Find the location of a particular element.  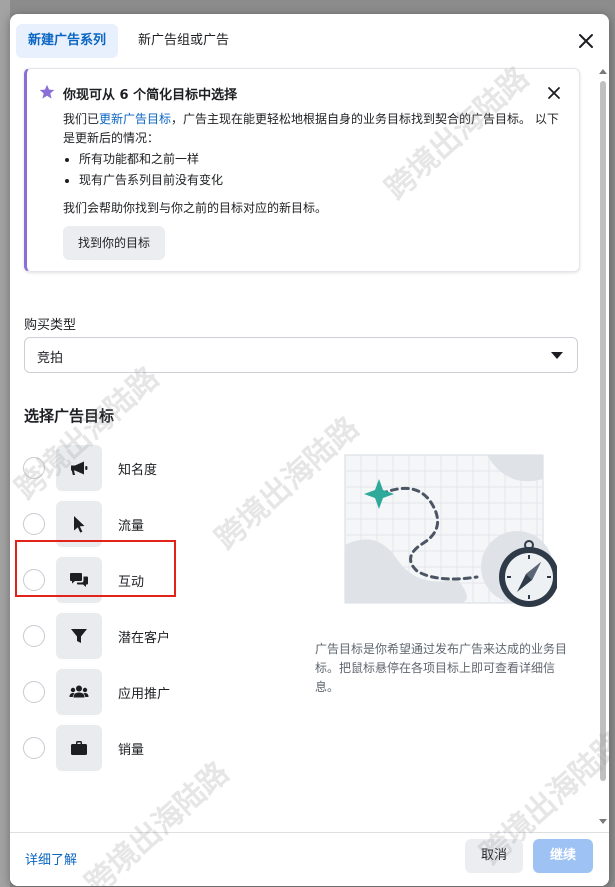

objective-option-awareness: 知名度 is located at coordinates (122, 468).